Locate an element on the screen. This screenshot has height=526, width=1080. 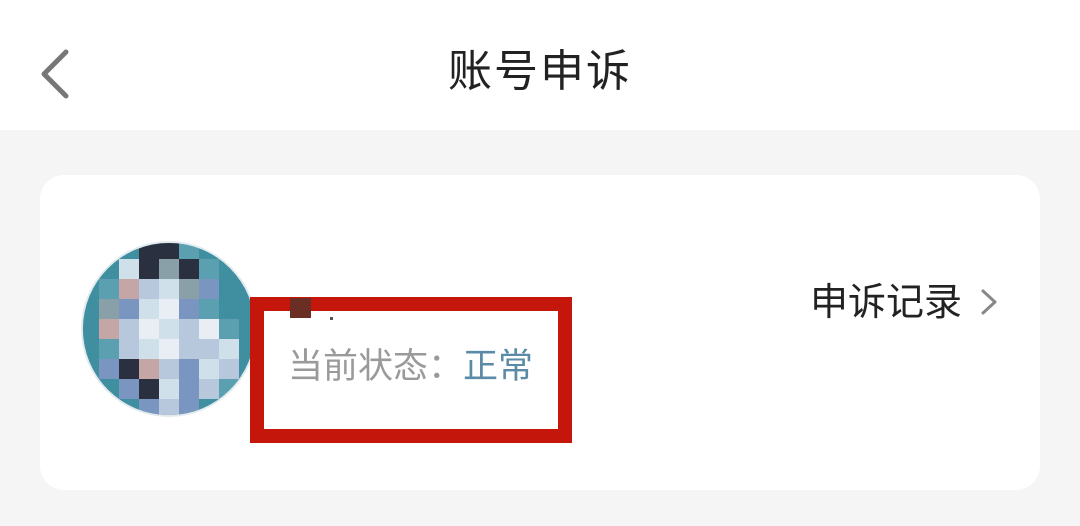
appeal-records-label: 申诉记录 is located at coordinates (886, 302).